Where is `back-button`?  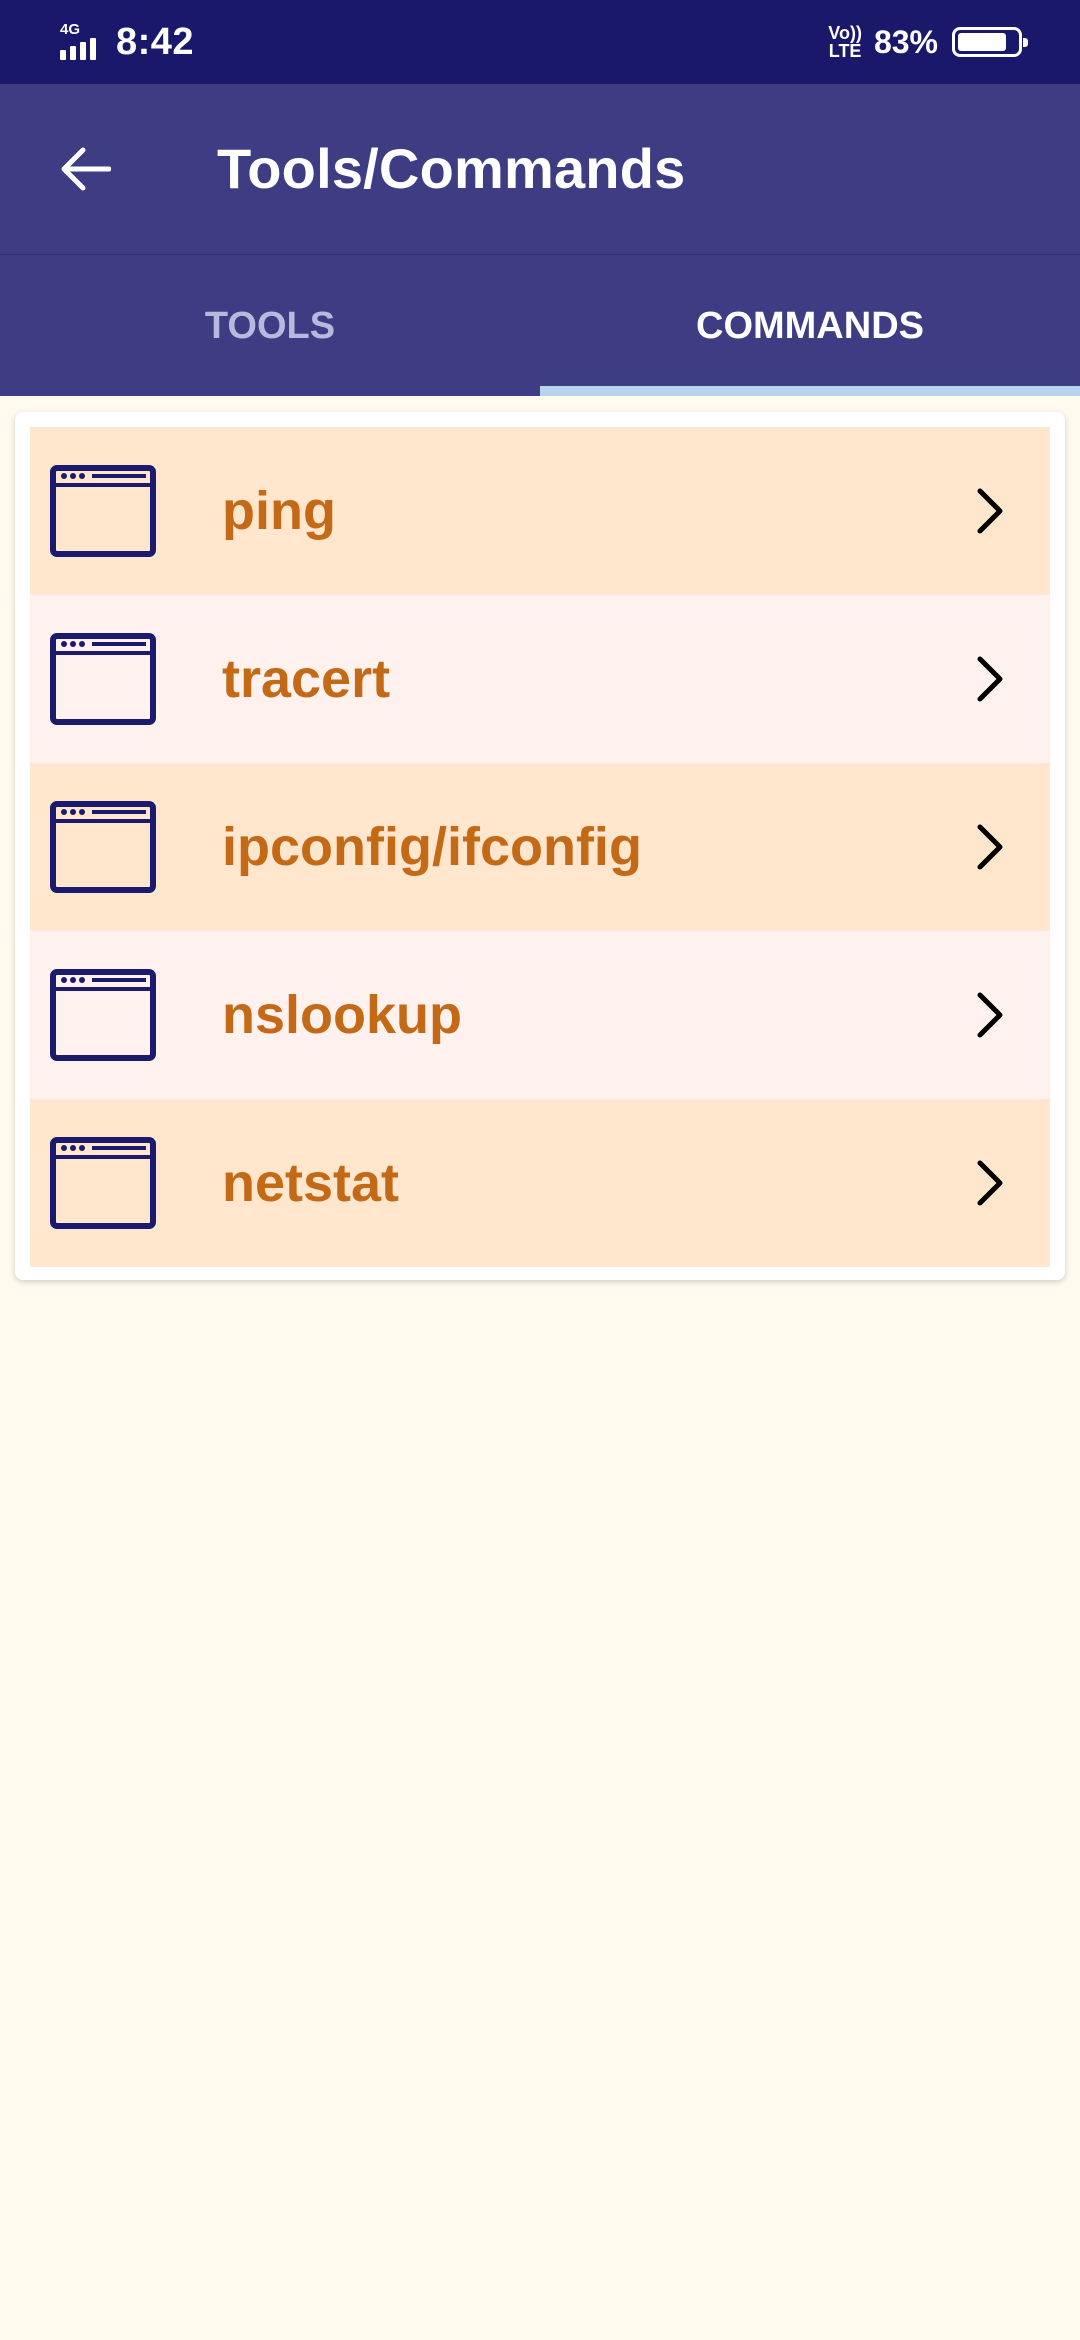 back-button is located at coordinates (85, 169).